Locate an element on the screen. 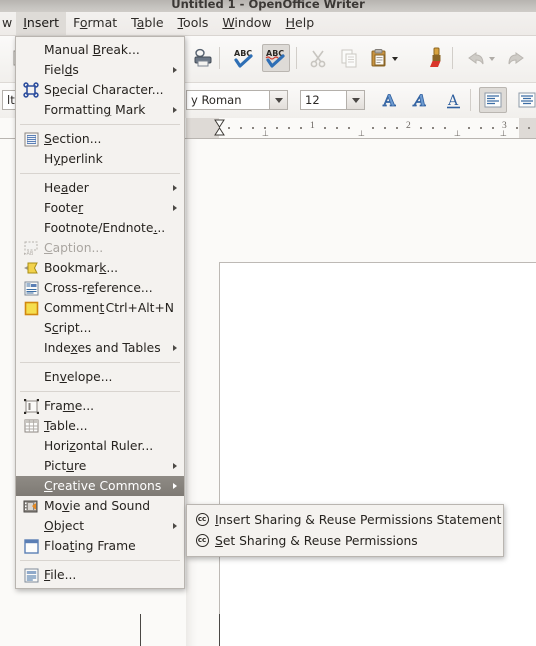 Image resolution: width=536 pixels, height=646 pixels. cross-reference-icon is located at coordinates (31, 288).